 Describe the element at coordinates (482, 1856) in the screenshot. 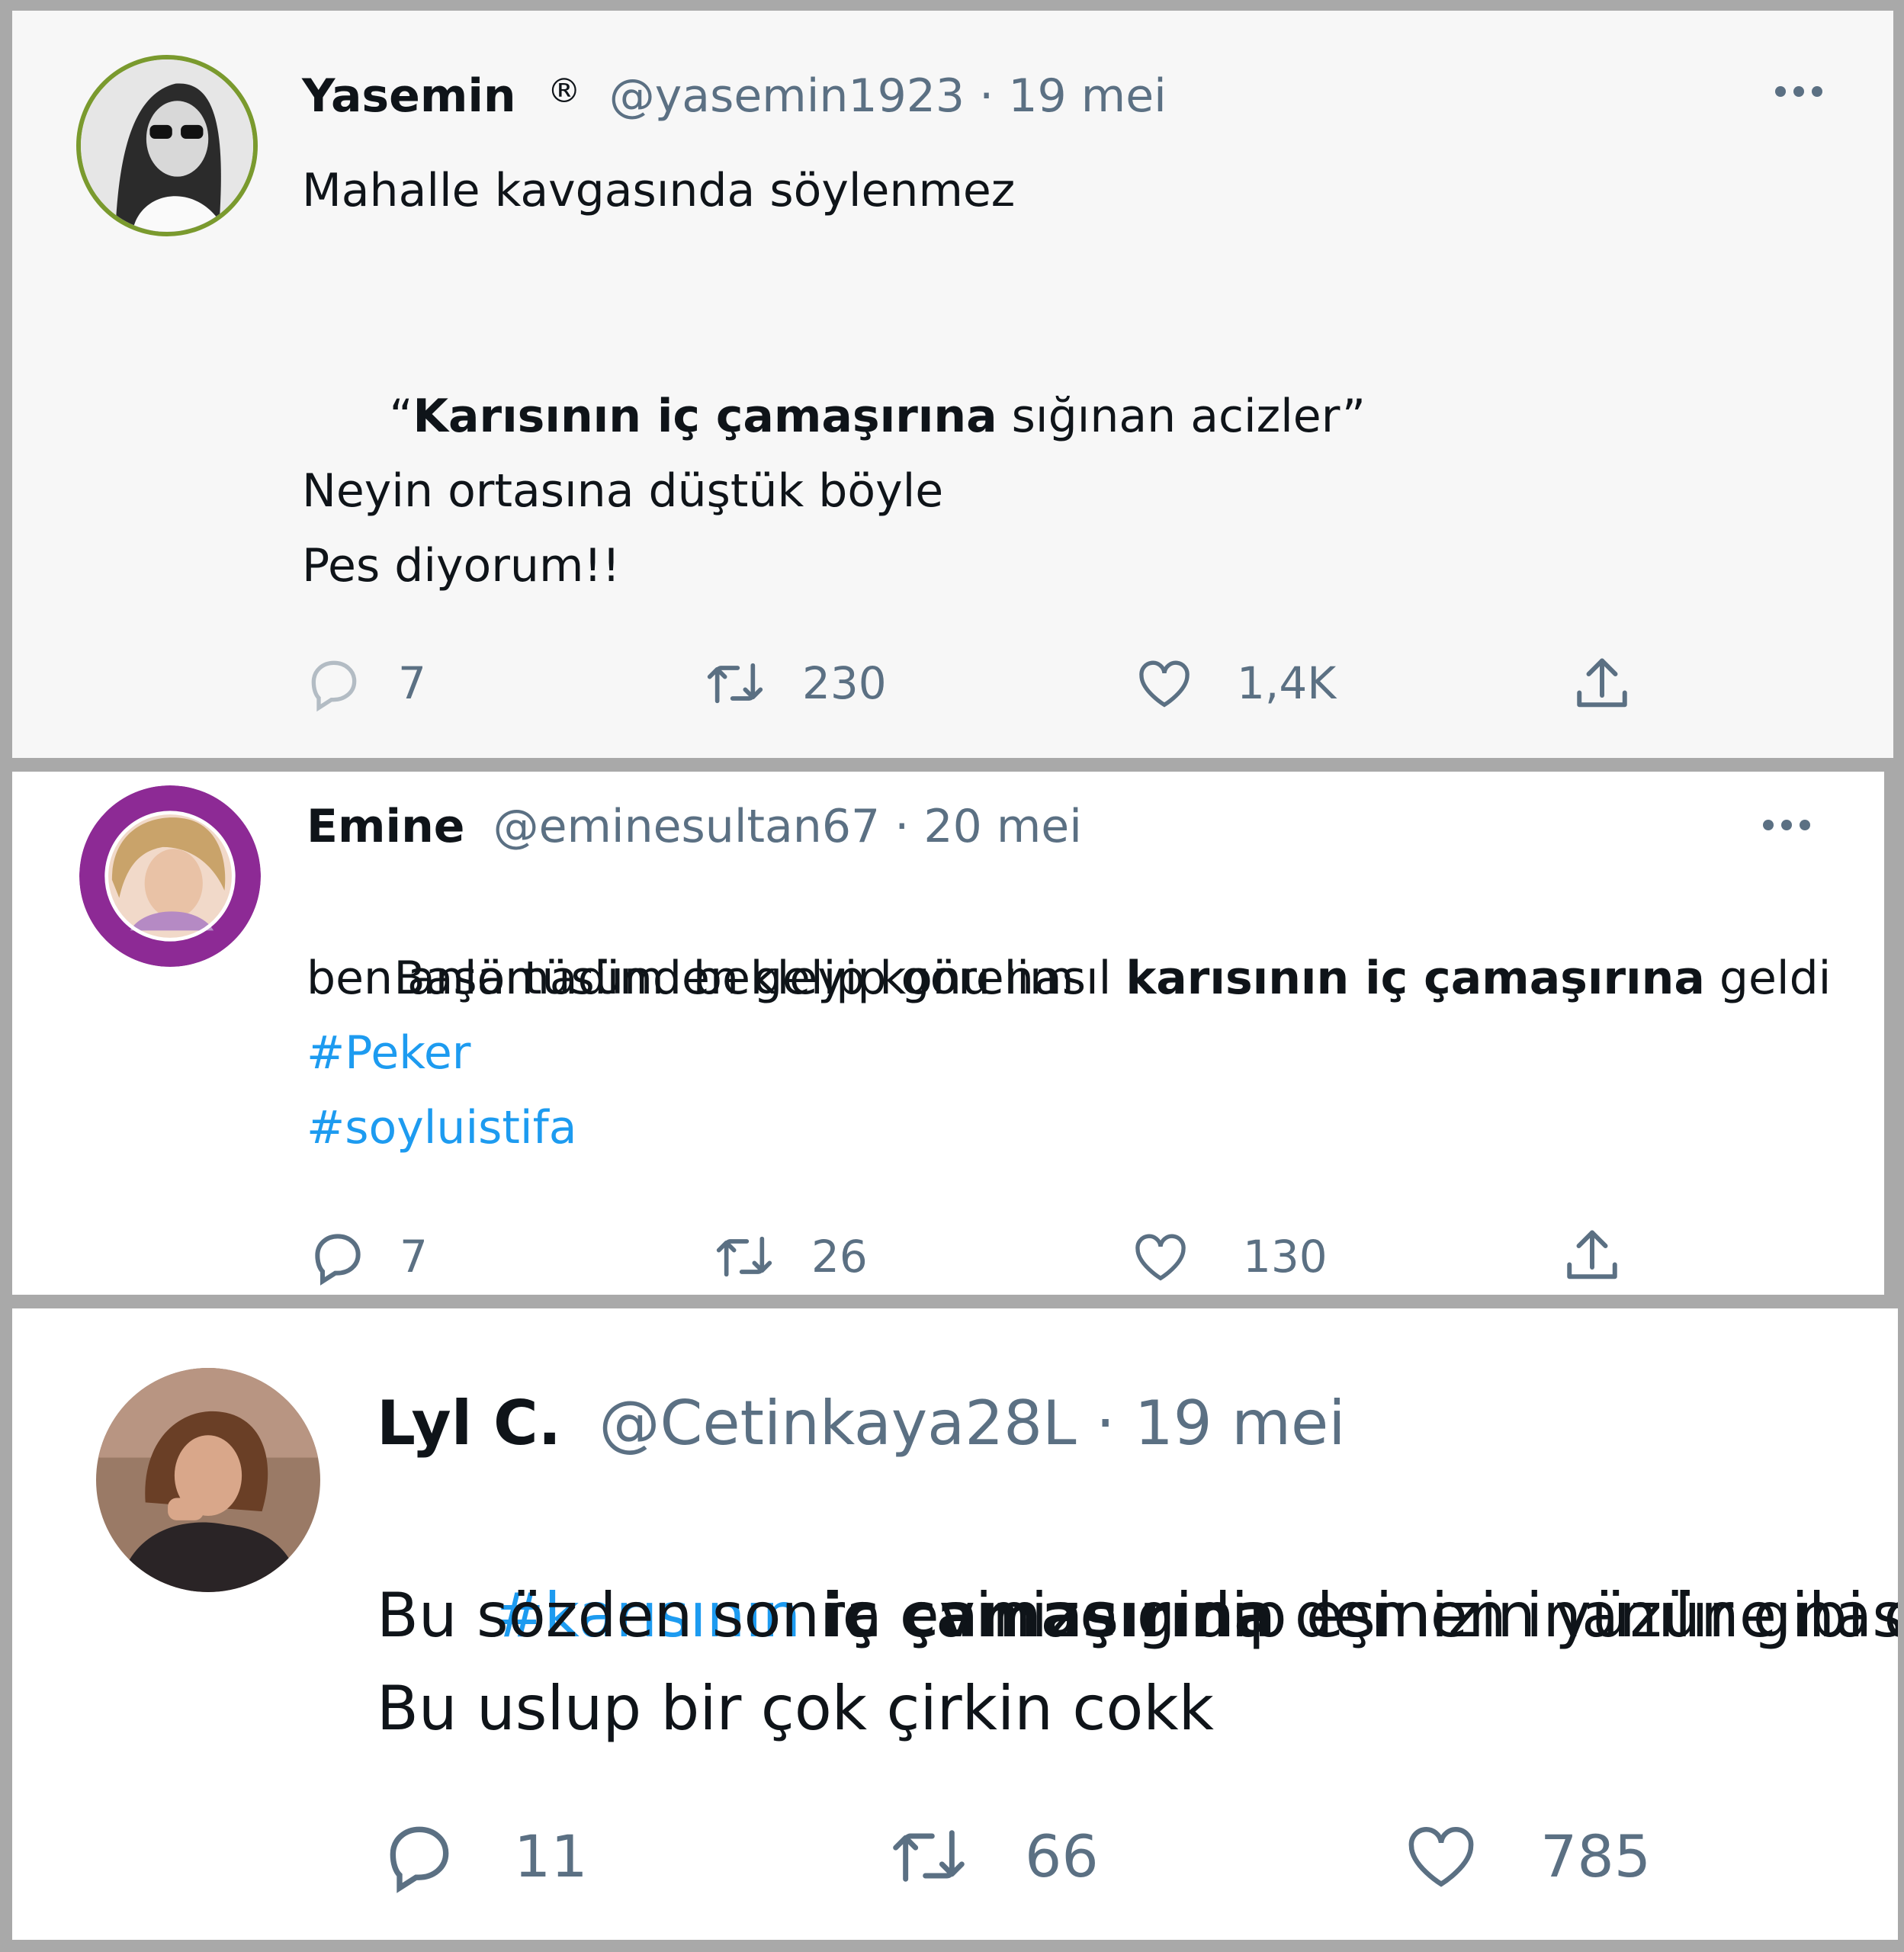

I see `reply-button: 11` at that location.